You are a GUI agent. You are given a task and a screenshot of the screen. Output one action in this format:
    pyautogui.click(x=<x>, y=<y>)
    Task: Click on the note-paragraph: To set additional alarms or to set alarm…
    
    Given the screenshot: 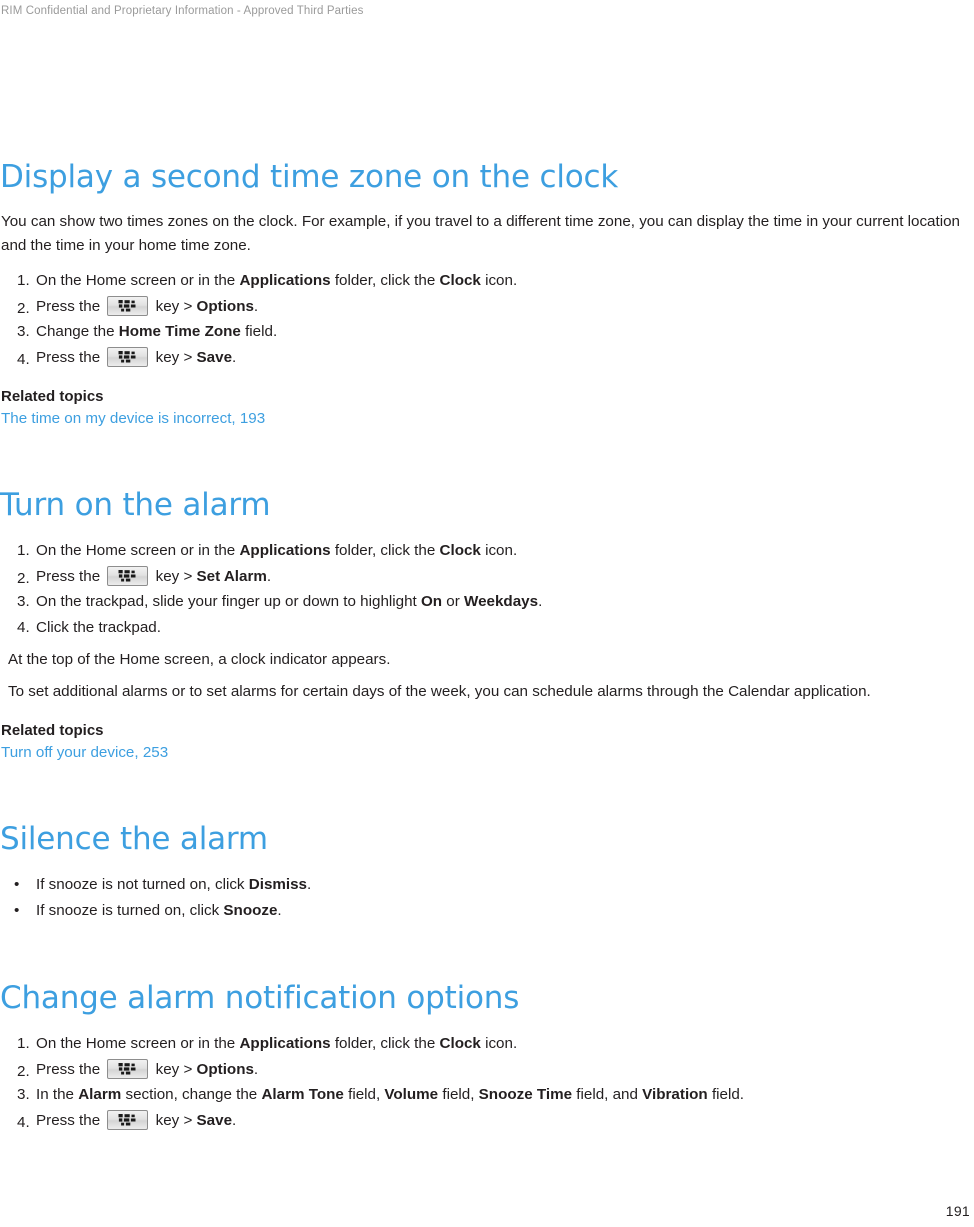 What is the action you would take?
    pyautogui.click(x=439, y=691)
    